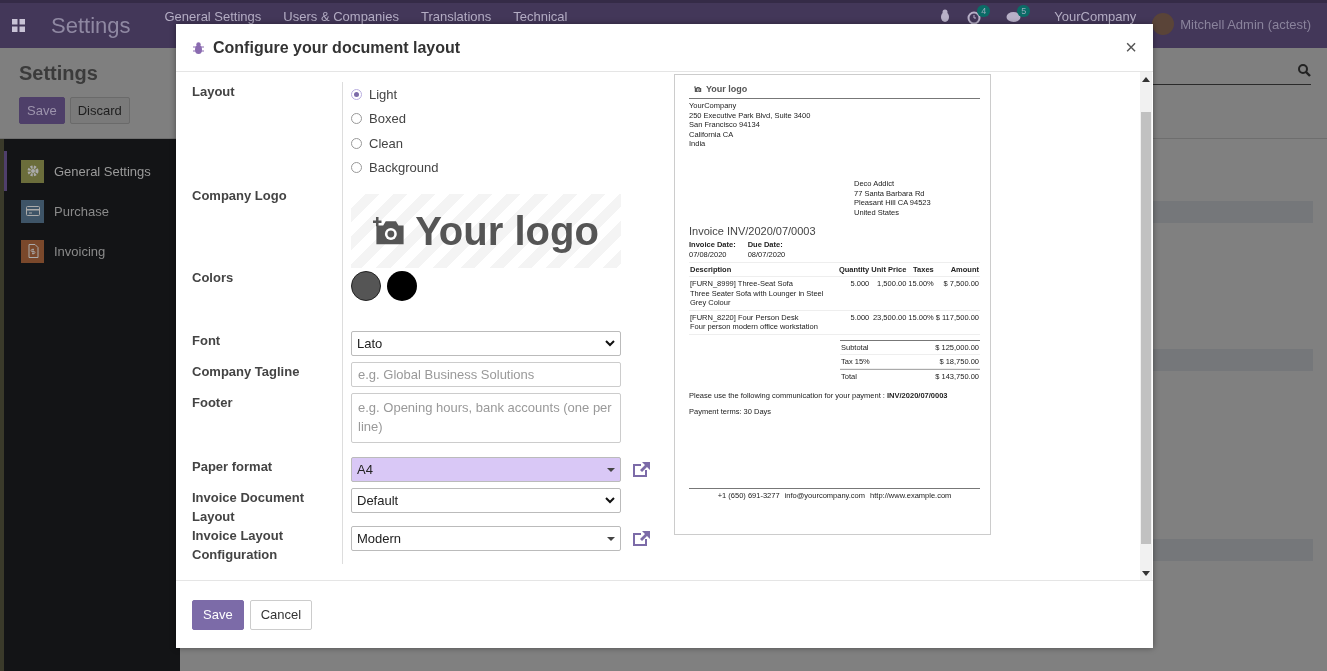  What do you see at coordinates (91, 25) in the screenshot?
I see `app-title: Settings` at bounding box center [91, 25].